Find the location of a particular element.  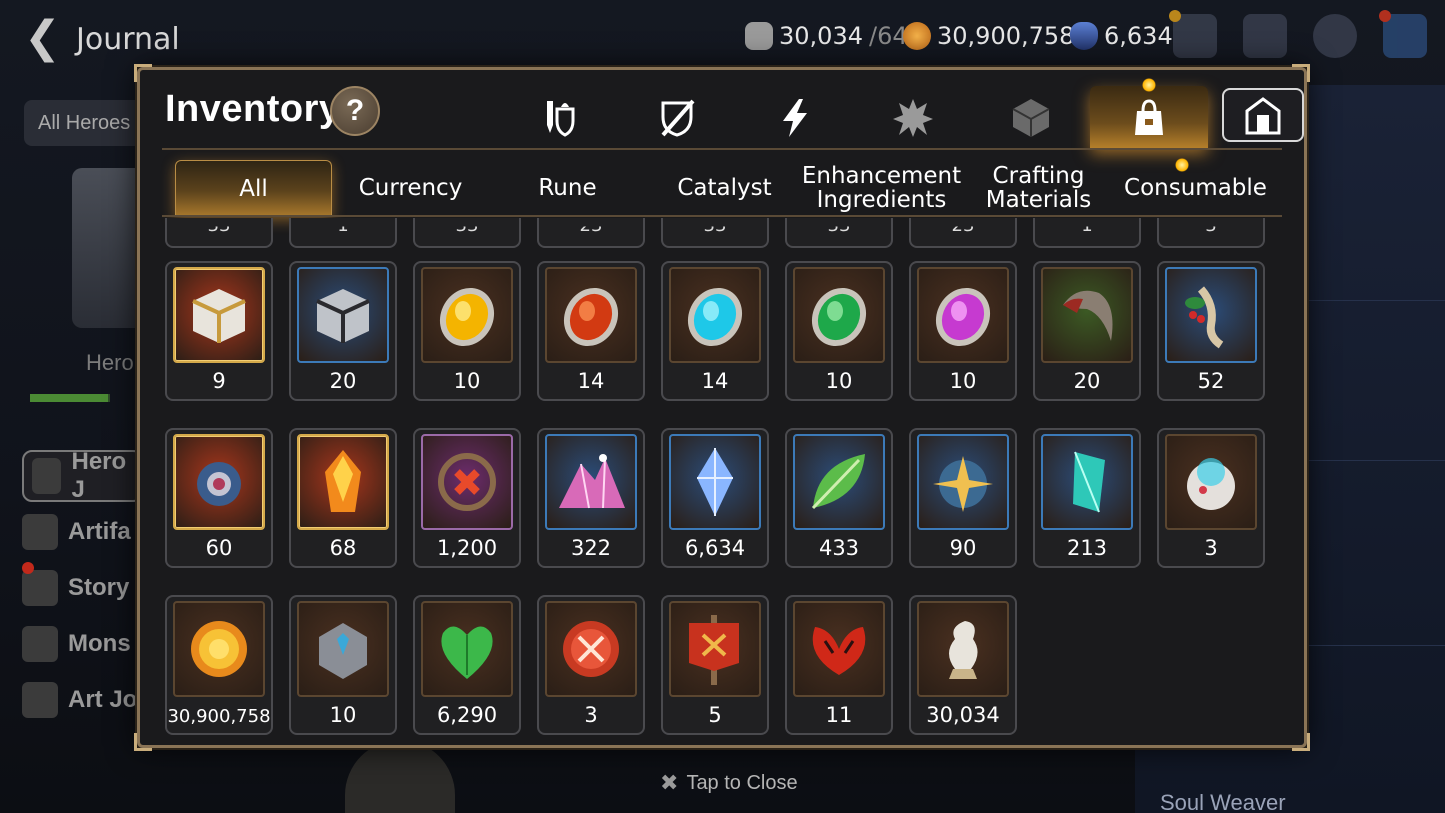

nav-label: Art Jo is located at coordinates (103, 699).